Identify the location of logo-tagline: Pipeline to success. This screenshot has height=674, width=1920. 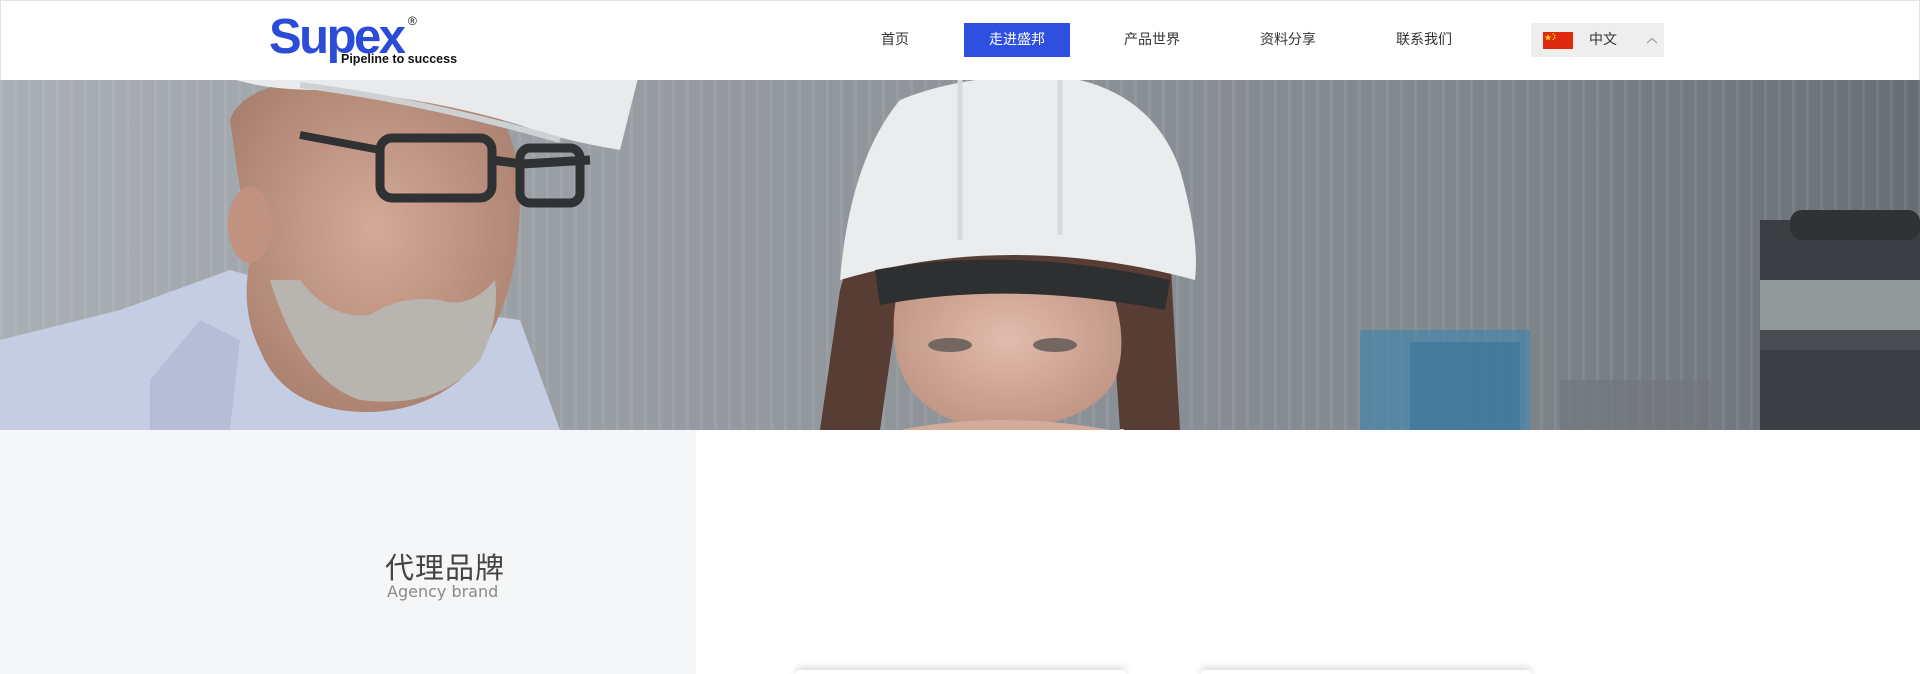
(399, 59).